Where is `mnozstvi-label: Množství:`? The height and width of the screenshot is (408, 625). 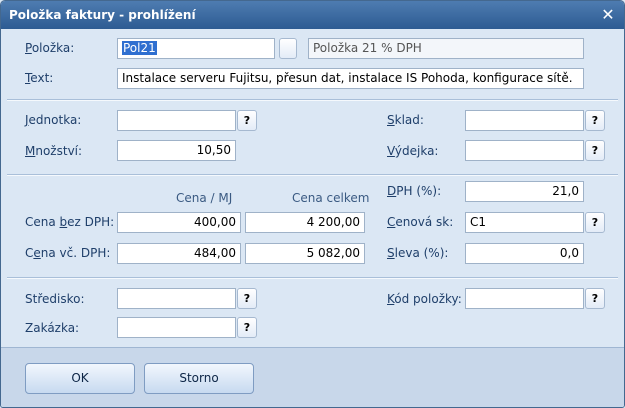 mnozstvi-label: Množství: is located at coordinates (54, 151).